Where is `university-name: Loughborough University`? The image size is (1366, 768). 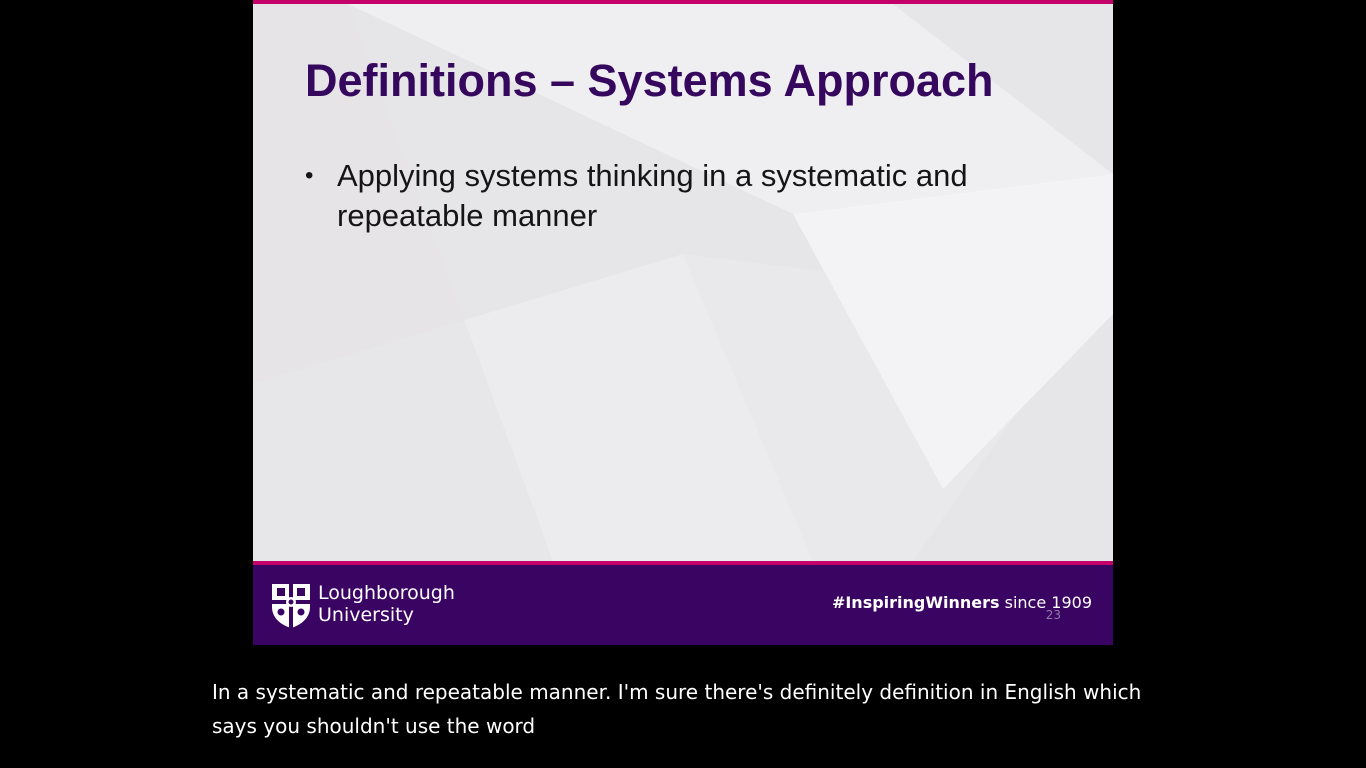
university-name: Loughborough University is located at coordinates (386, 604).